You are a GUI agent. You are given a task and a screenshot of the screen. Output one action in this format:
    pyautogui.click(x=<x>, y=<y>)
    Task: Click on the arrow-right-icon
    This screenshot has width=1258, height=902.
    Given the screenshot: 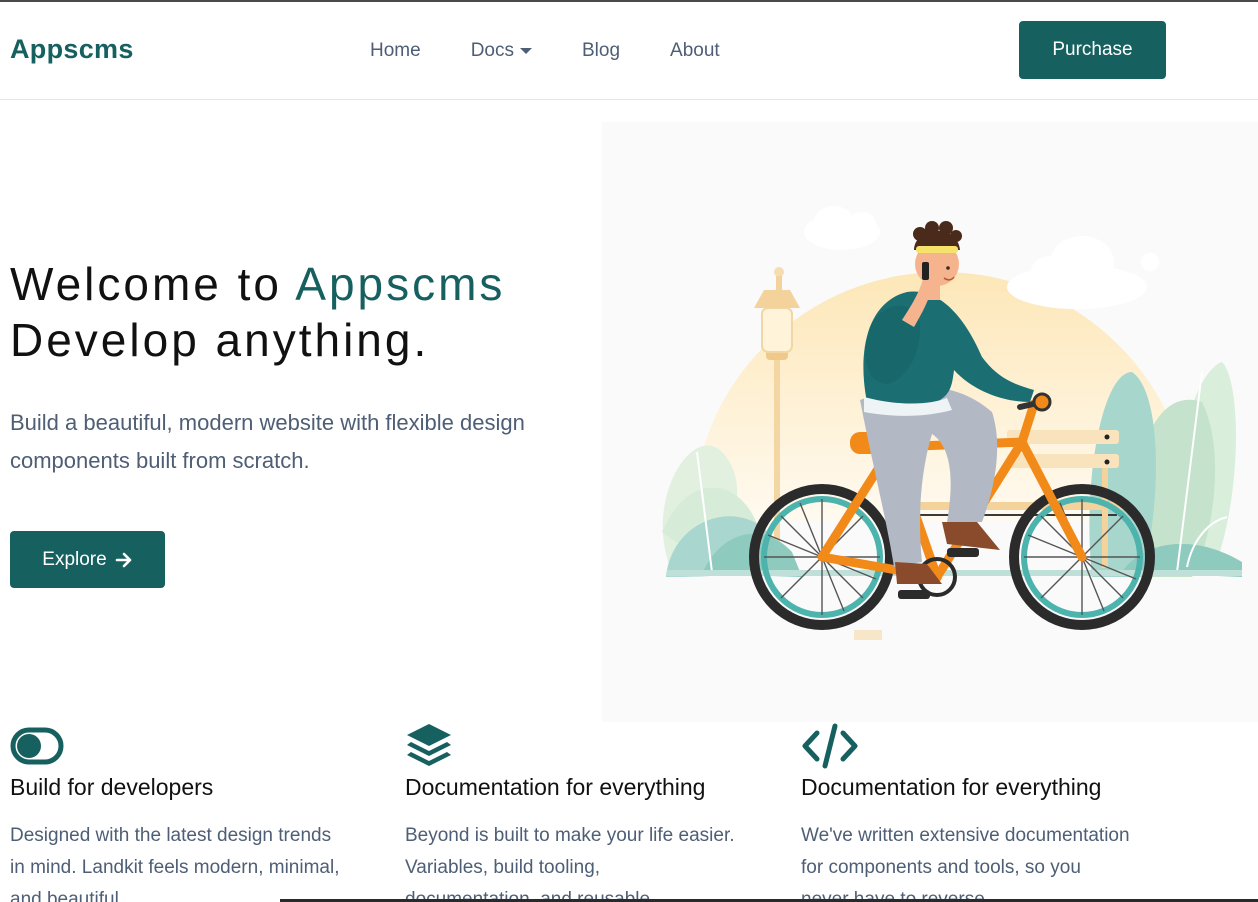 What is the action you would take?
    pyautogui.click(x=123, y=559)
    